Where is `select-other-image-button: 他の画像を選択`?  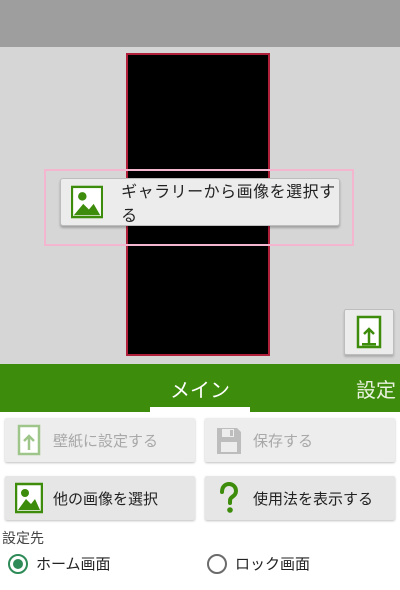
select-other-image-button: 他の画像を選択 is located at coordinates (100, 498).